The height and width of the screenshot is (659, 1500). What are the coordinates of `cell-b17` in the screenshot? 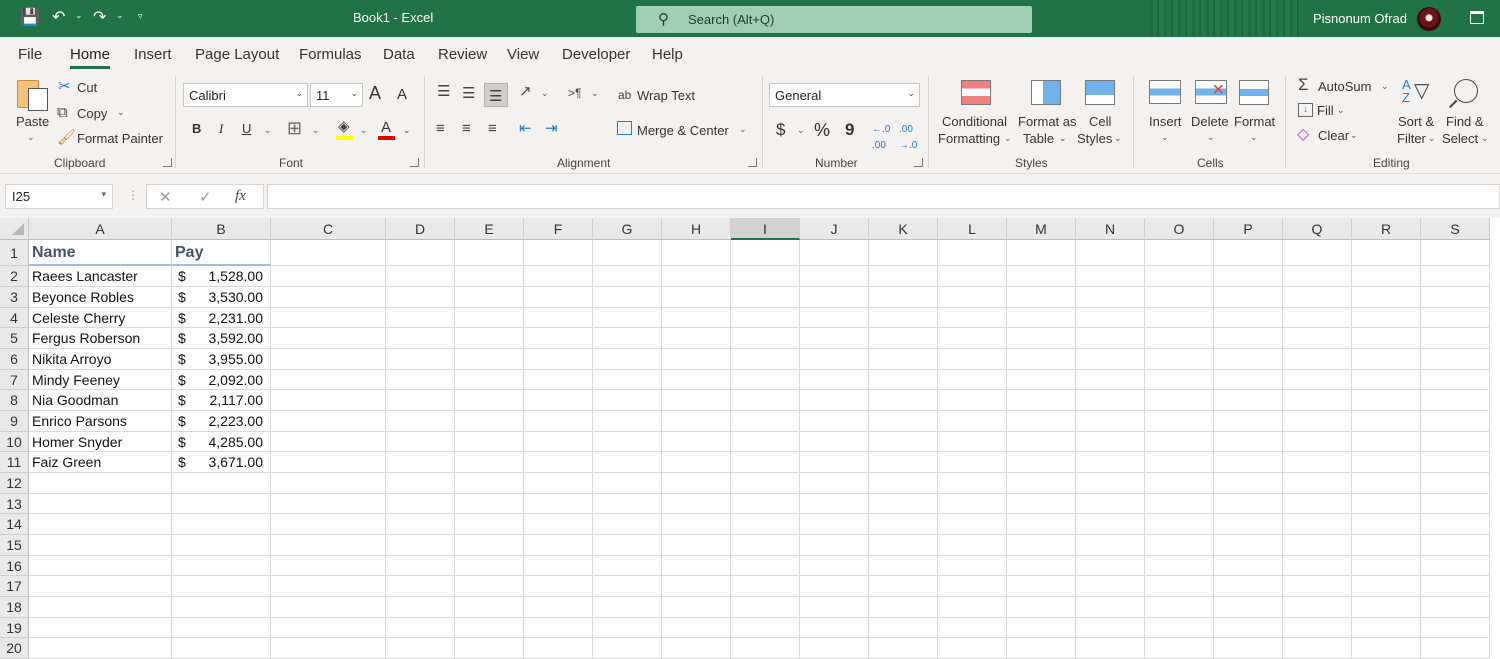 It's located at (221, 586).